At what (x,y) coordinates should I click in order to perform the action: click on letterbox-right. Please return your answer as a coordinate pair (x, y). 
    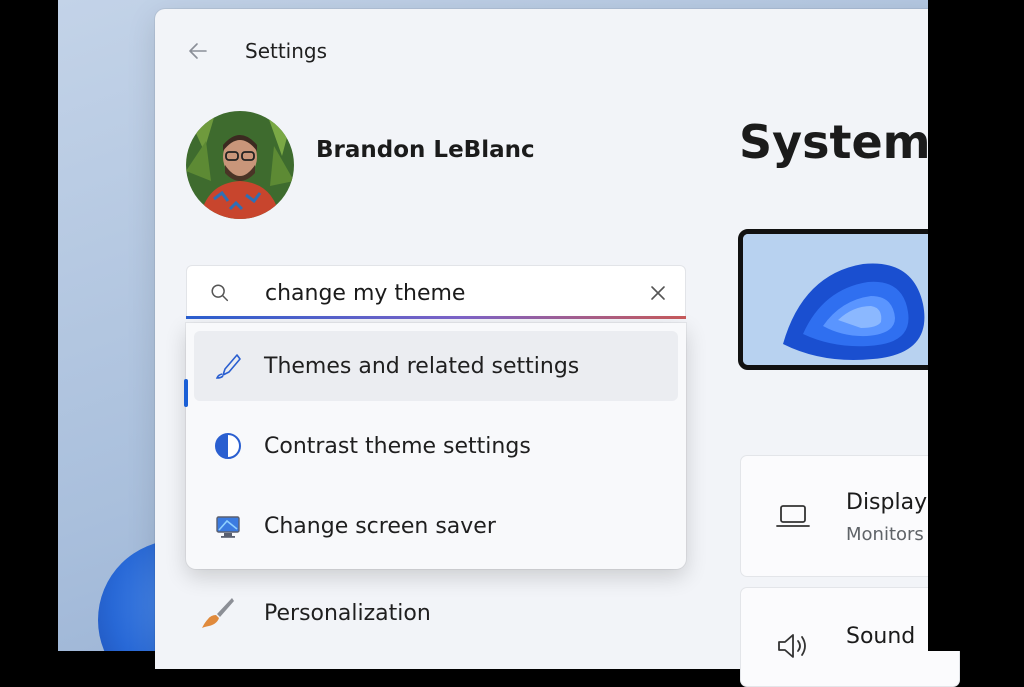
    Looking at the image, I should click on (976, 325).